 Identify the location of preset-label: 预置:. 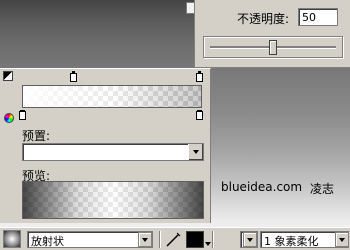
(36, 136).